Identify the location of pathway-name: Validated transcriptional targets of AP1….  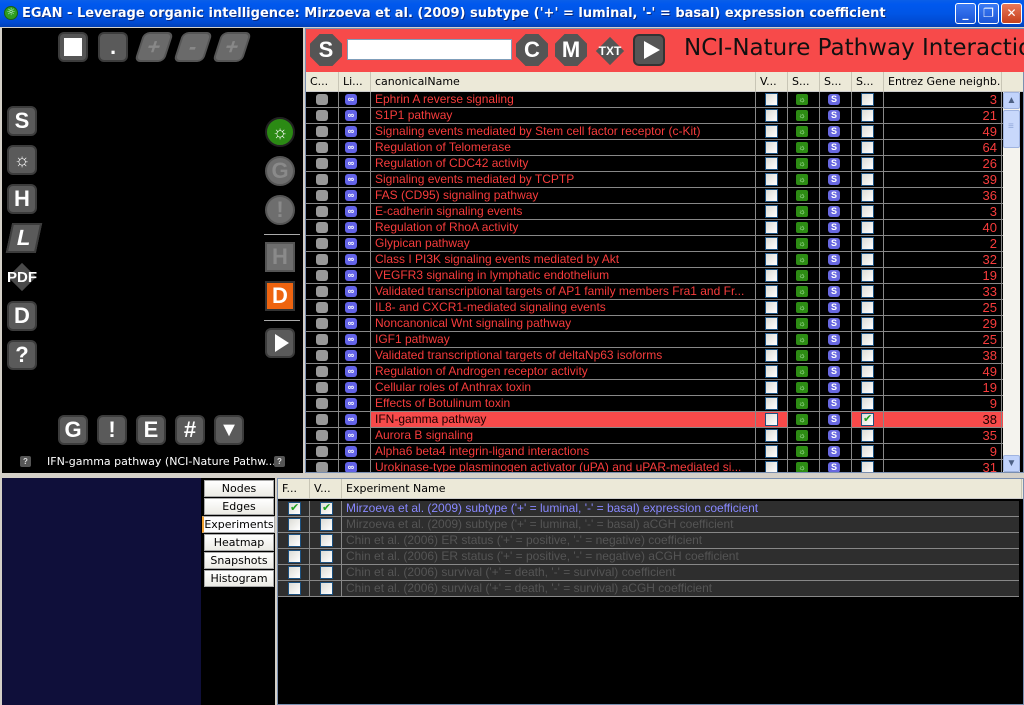
(563, 291).